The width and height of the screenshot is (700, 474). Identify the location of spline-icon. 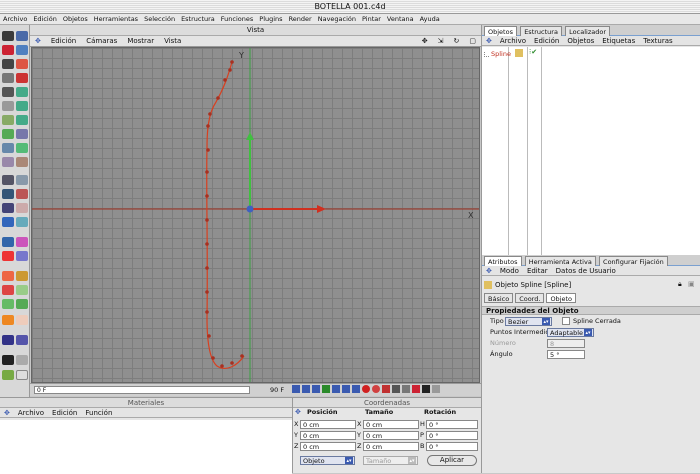
(8, 180).